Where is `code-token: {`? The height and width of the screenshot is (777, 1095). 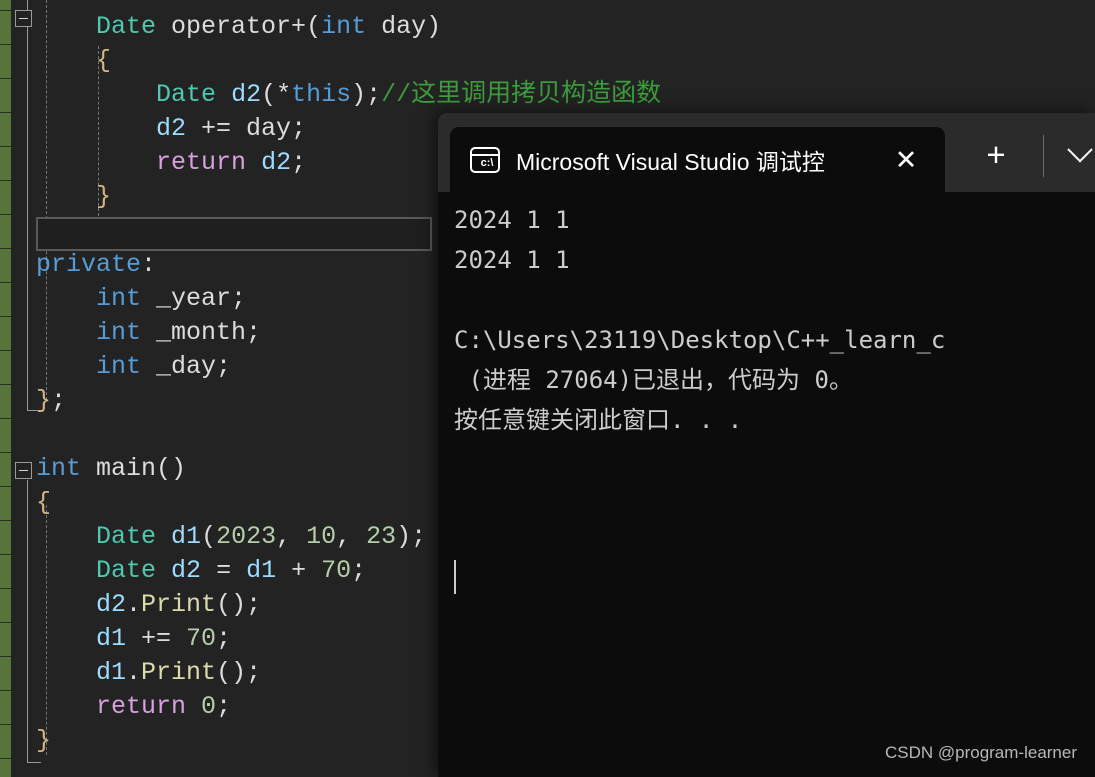
code-token: { is located at coordinates (44, 502).